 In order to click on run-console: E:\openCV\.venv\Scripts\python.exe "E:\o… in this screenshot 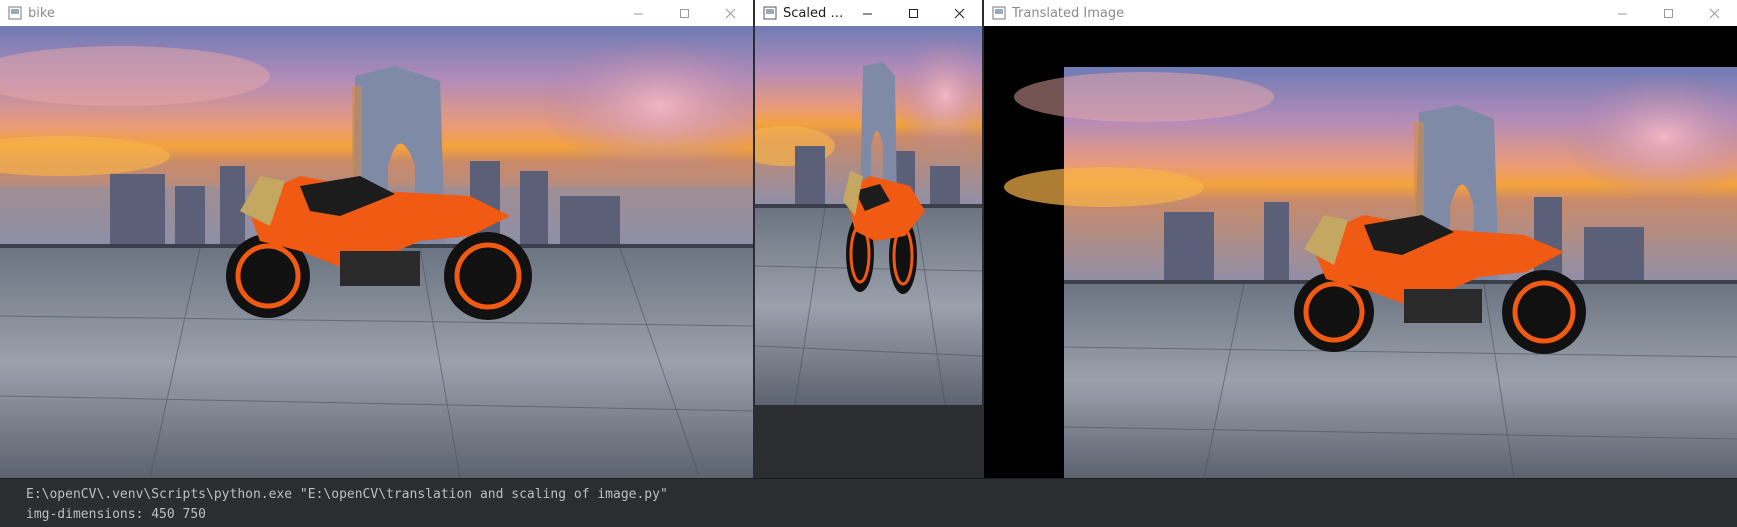, I will do `click(868, 502)`.